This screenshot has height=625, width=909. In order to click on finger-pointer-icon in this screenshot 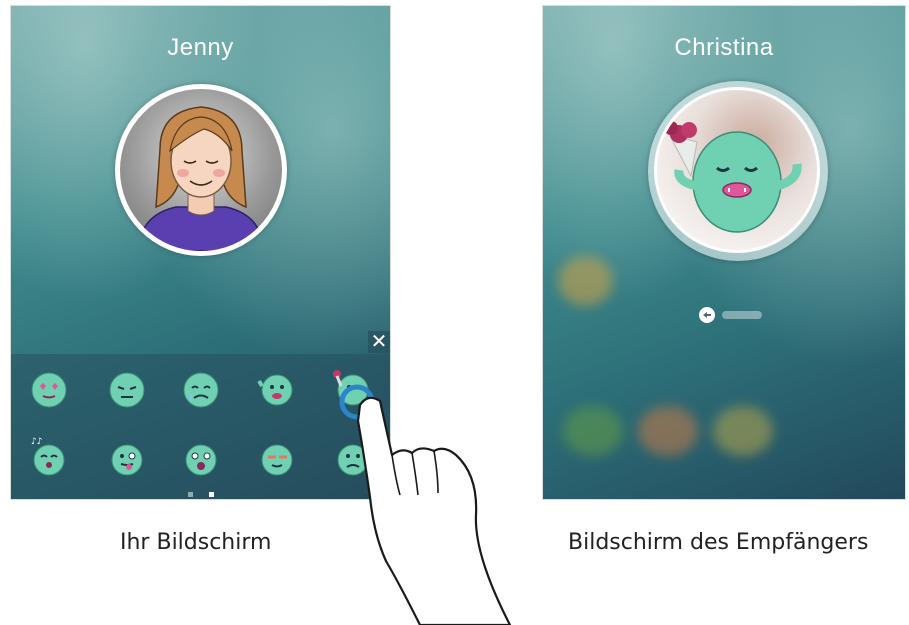, I will do `click(434, 510)`.